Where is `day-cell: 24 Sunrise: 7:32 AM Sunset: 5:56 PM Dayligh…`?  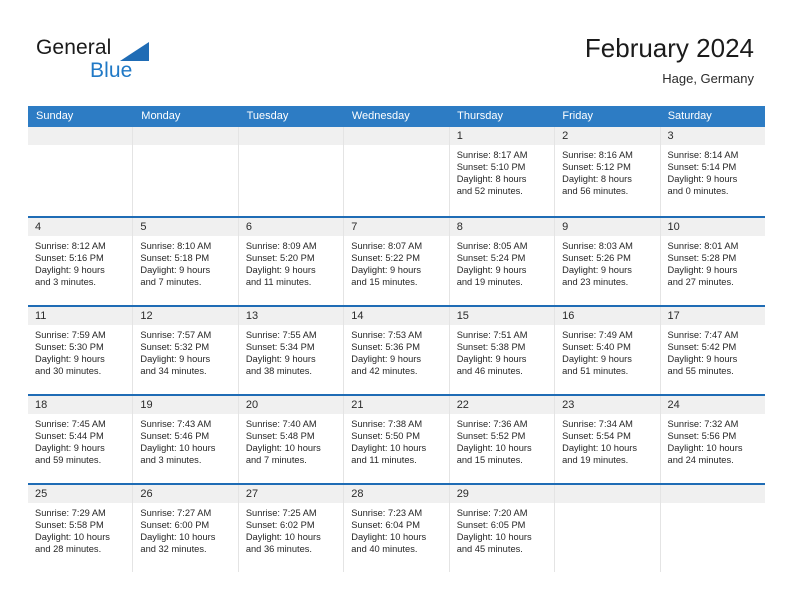
day-cell: 24 Sunrise: 7:32 AM Sunset: 5:56 PM Dayligh… is located at coordinates (712, 439).